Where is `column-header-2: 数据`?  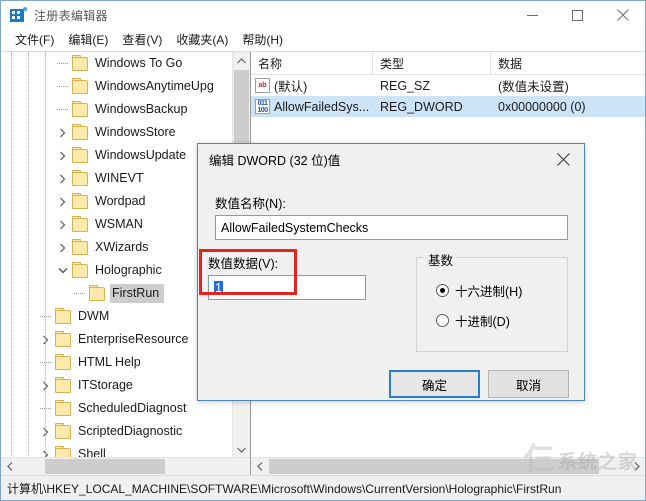
column-header-2: 数据 is located at coordinates (568, 63).